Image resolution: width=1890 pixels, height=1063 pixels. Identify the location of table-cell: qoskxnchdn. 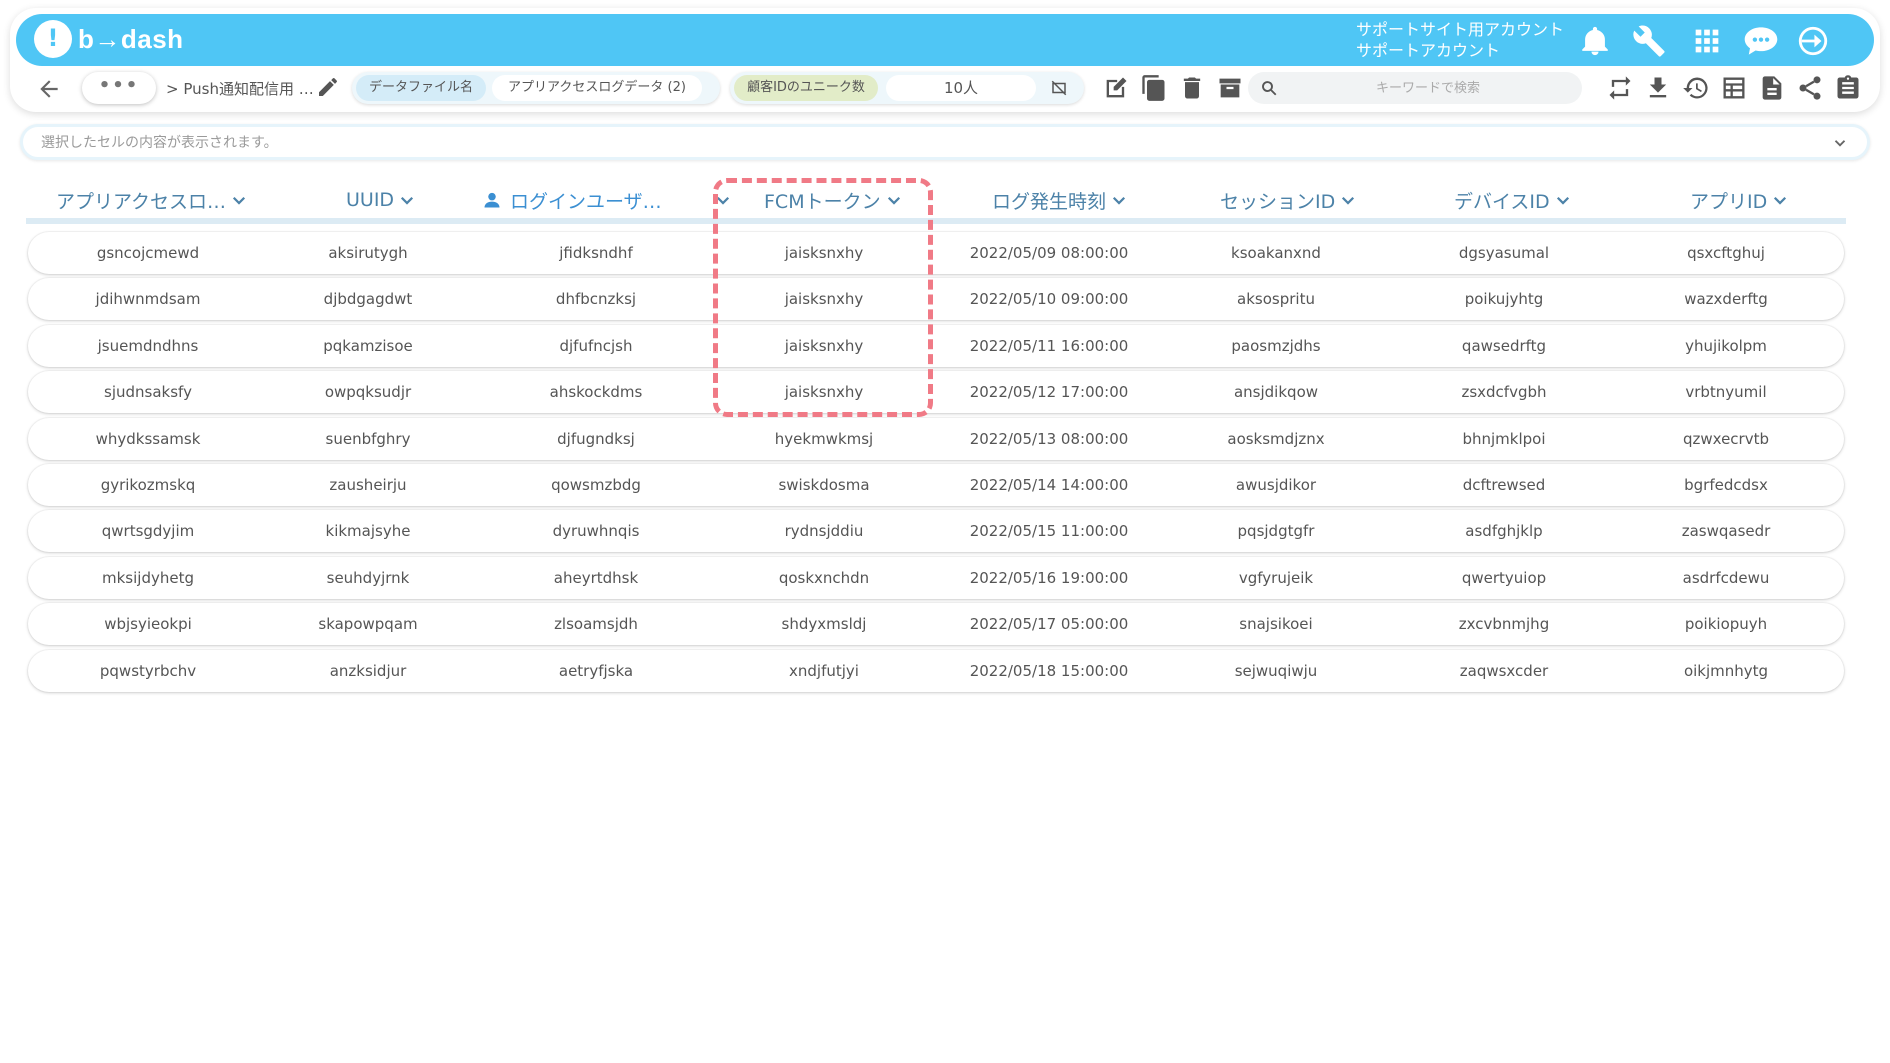
(824, 578).